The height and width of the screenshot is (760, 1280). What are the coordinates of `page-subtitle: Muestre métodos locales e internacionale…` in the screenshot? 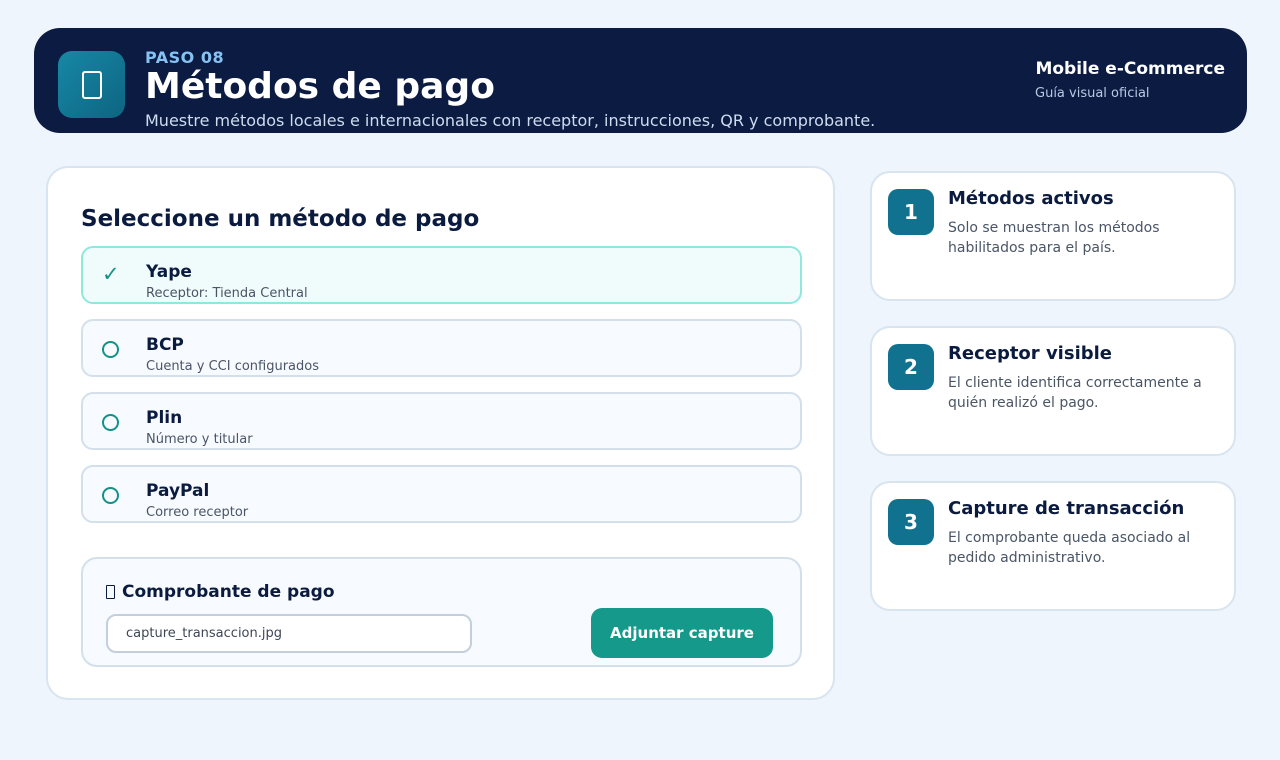 It's located at (510, 120).